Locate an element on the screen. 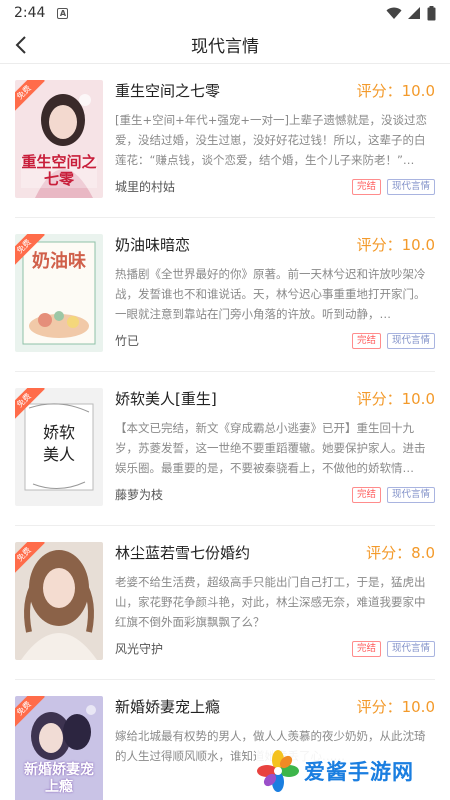 The height and width of the screenshot is (800, 450). book-author: 竹已 is located at coordinates (127, 341).